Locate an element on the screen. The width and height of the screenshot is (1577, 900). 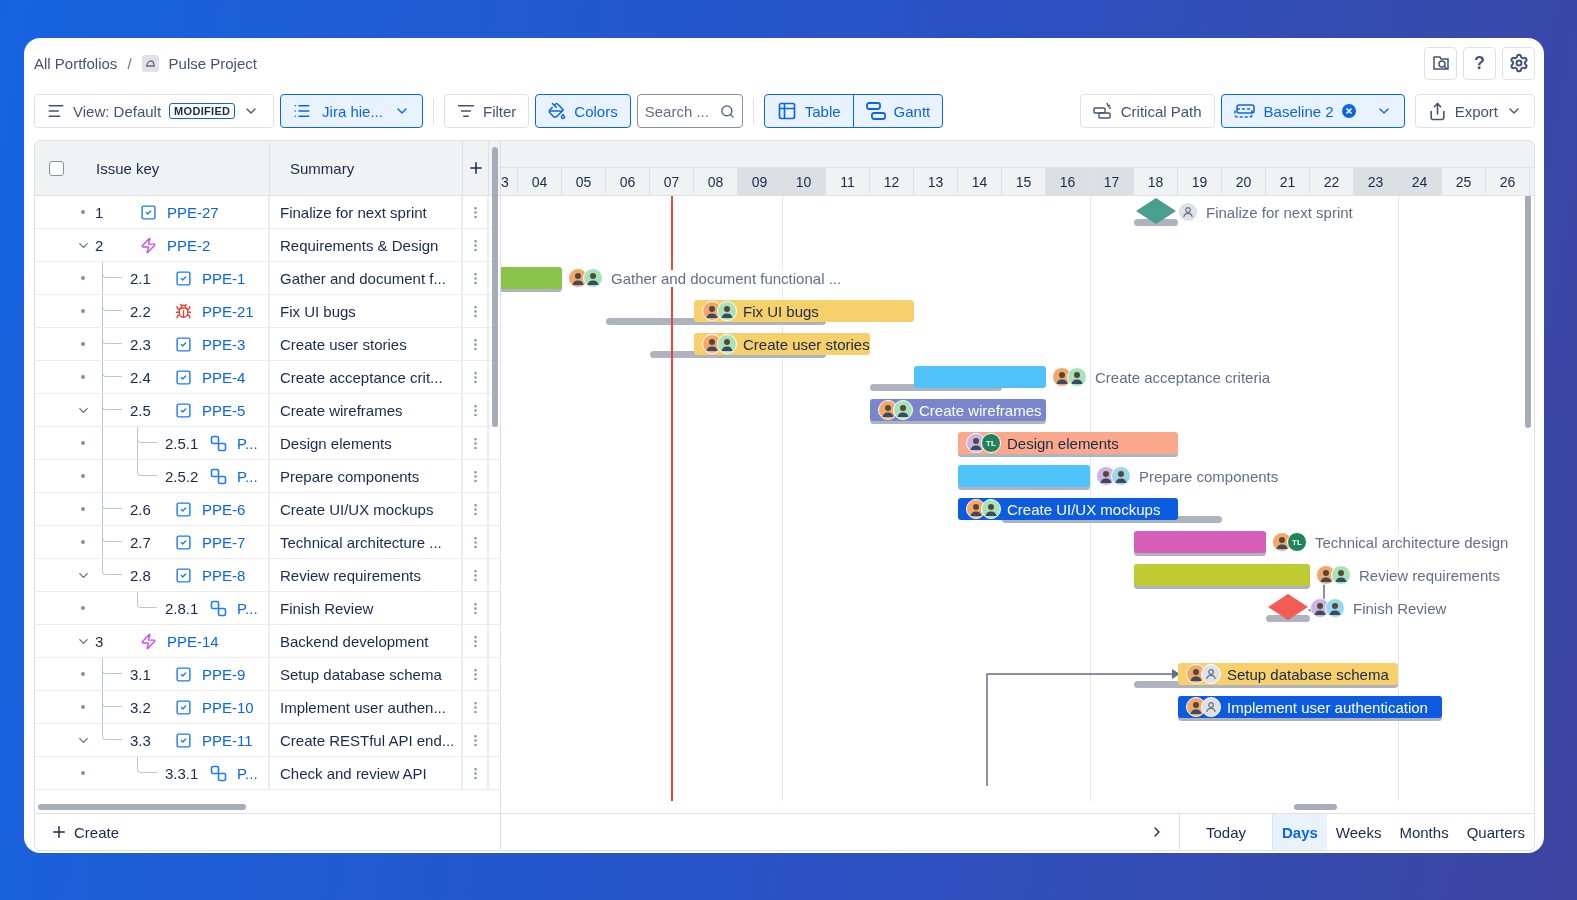
row-number: 2.5.1 is located at coordinates (182, 443).